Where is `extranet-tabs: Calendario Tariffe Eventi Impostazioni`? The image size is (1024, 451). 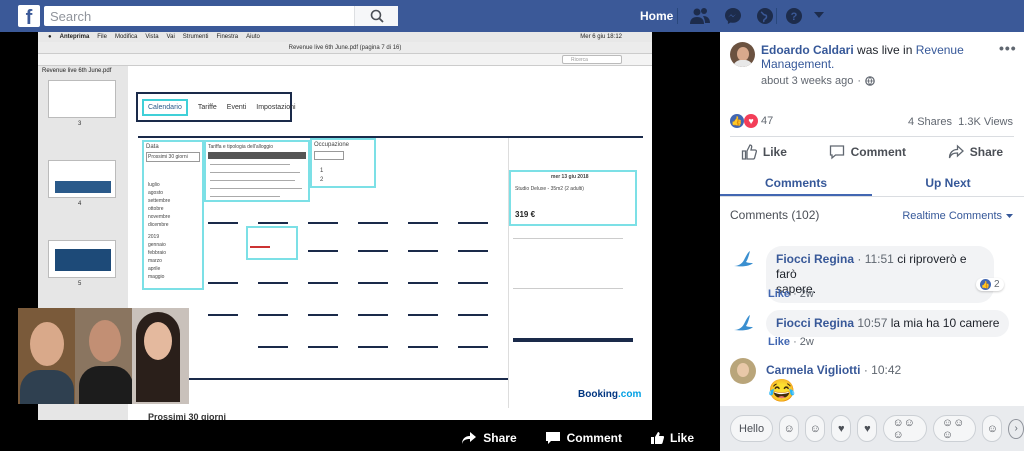 extranet-tabs: Calendario Tariffe Eventi Impostazioni is located at coordinates (216, 107).